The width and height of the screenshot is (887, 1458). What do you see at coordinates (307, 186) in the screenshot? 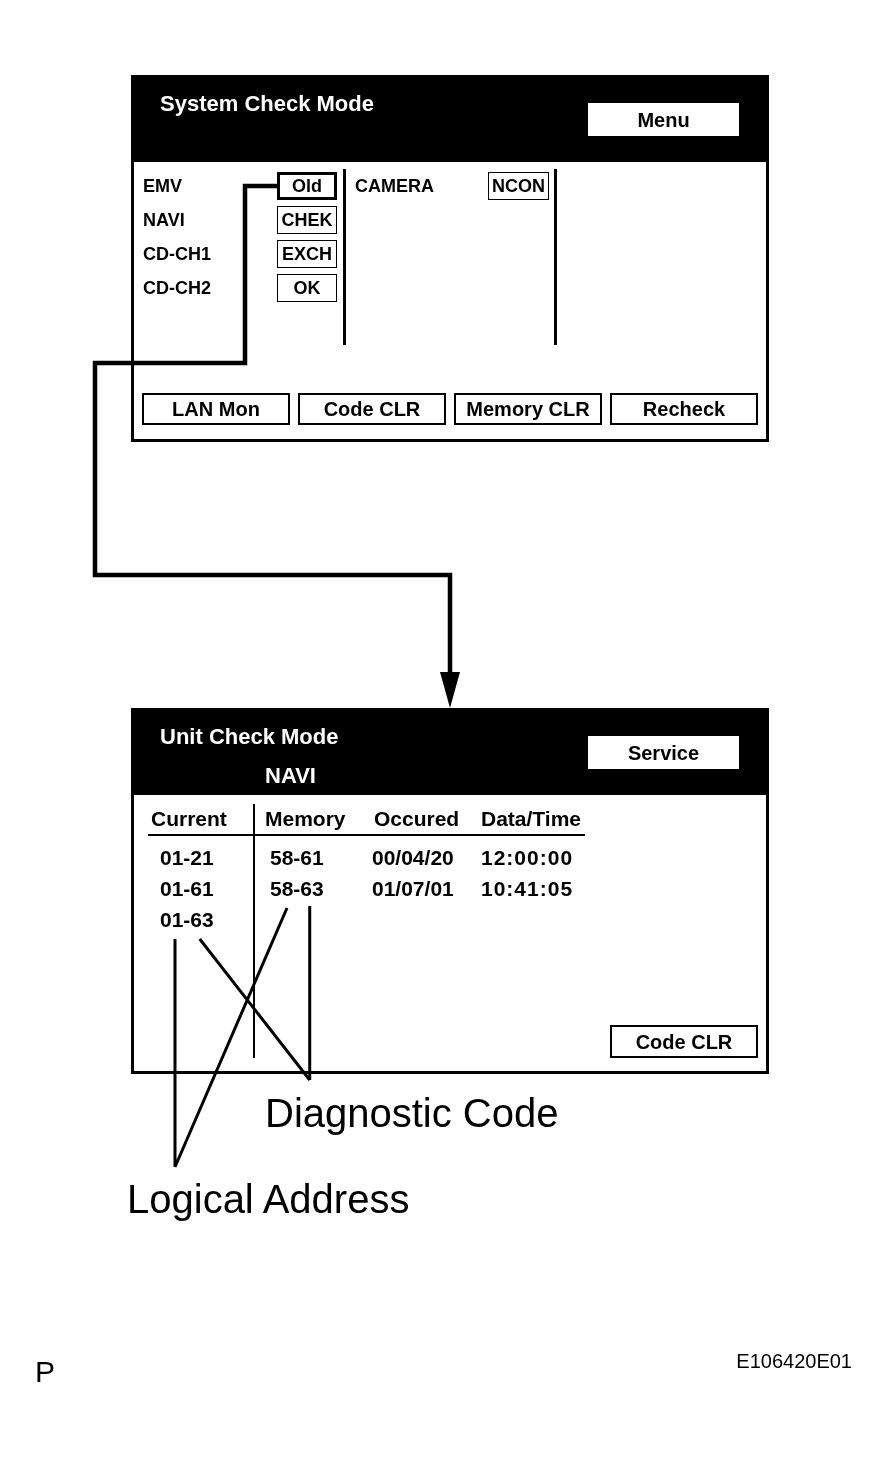
I see `unit-status-button: Old` at bounding box center [307, 186].